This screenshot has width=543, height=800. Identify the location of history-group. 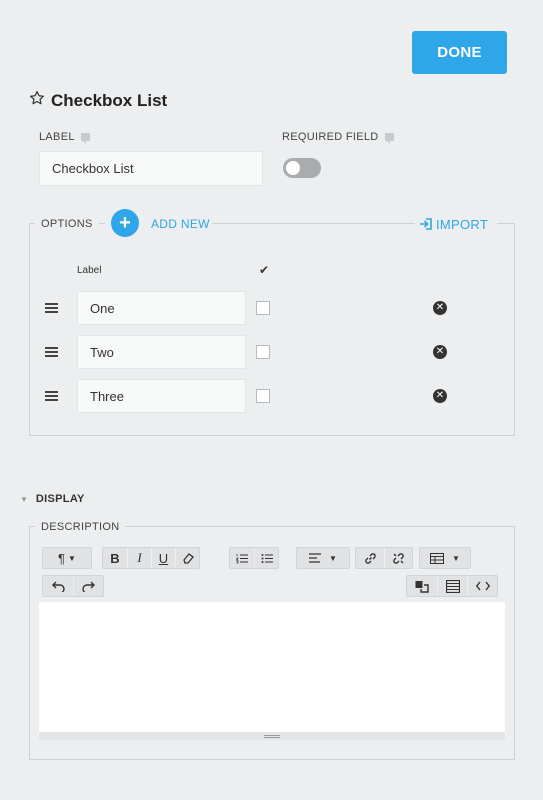
(73, 586).